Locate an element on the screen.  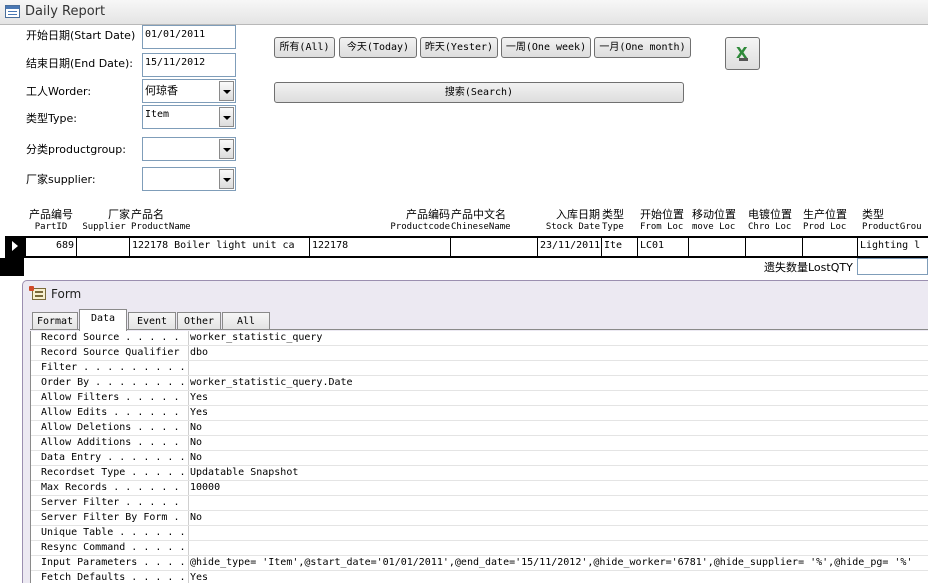
lost-qty-label: 遗失数量LostQTY is located at coordinates (808, 267).